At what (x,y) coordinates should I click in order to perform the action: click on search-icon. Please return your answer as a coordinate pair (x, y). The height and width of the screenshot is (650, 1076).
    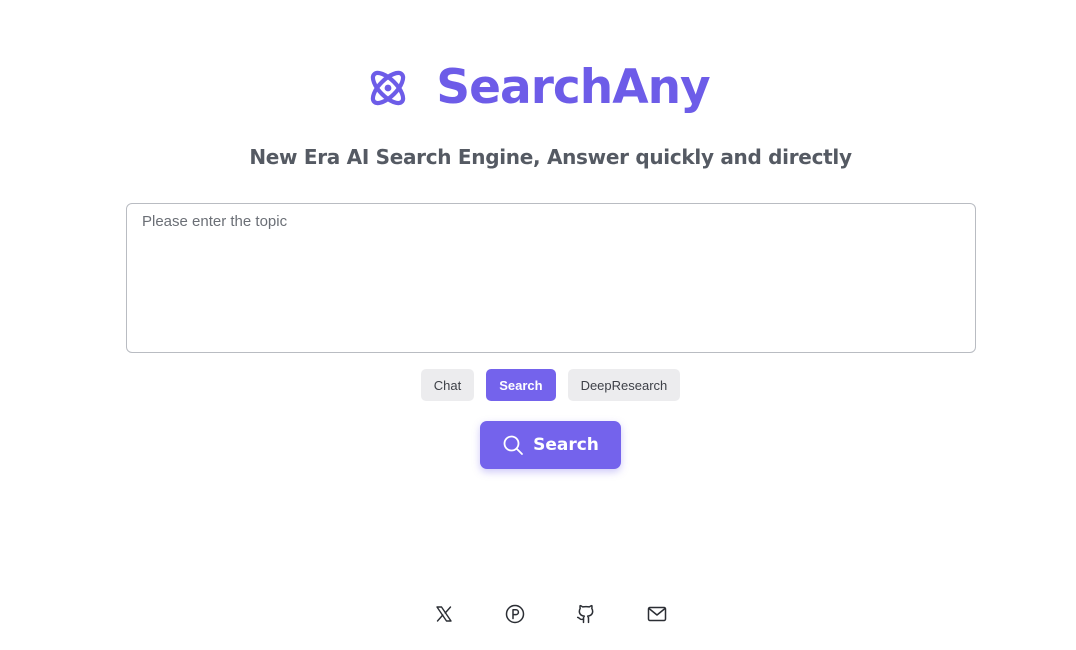
    Looking at the image, I should click on (513, 445).